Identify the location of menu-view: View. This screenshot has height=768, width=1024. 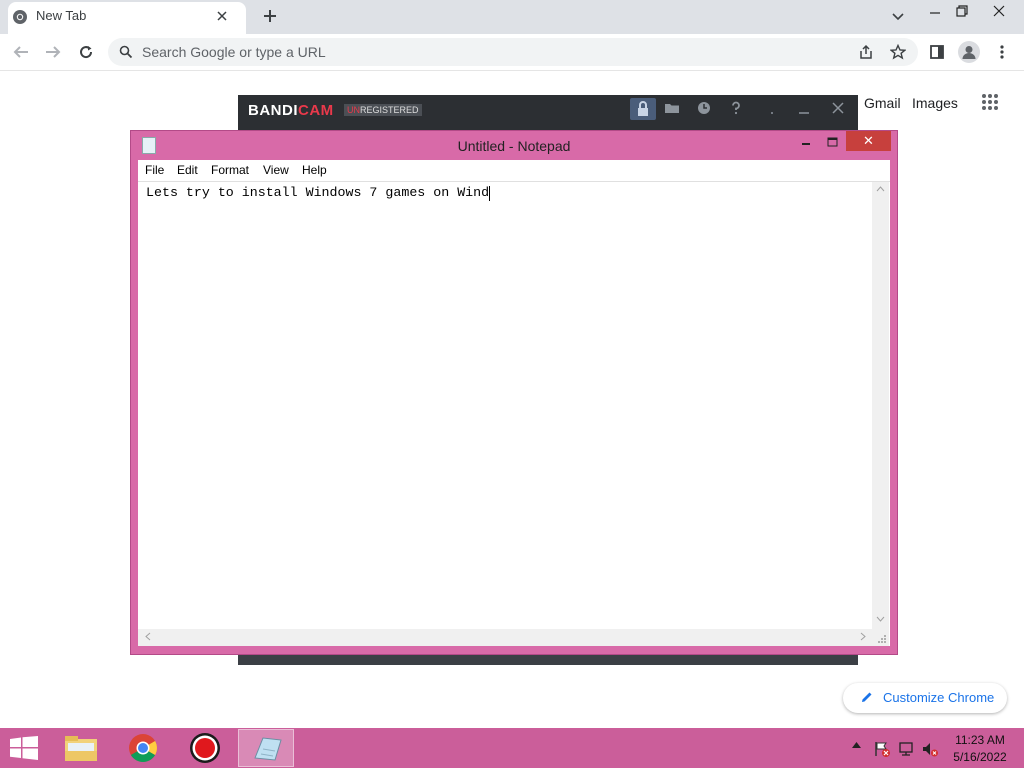
(276, 170).